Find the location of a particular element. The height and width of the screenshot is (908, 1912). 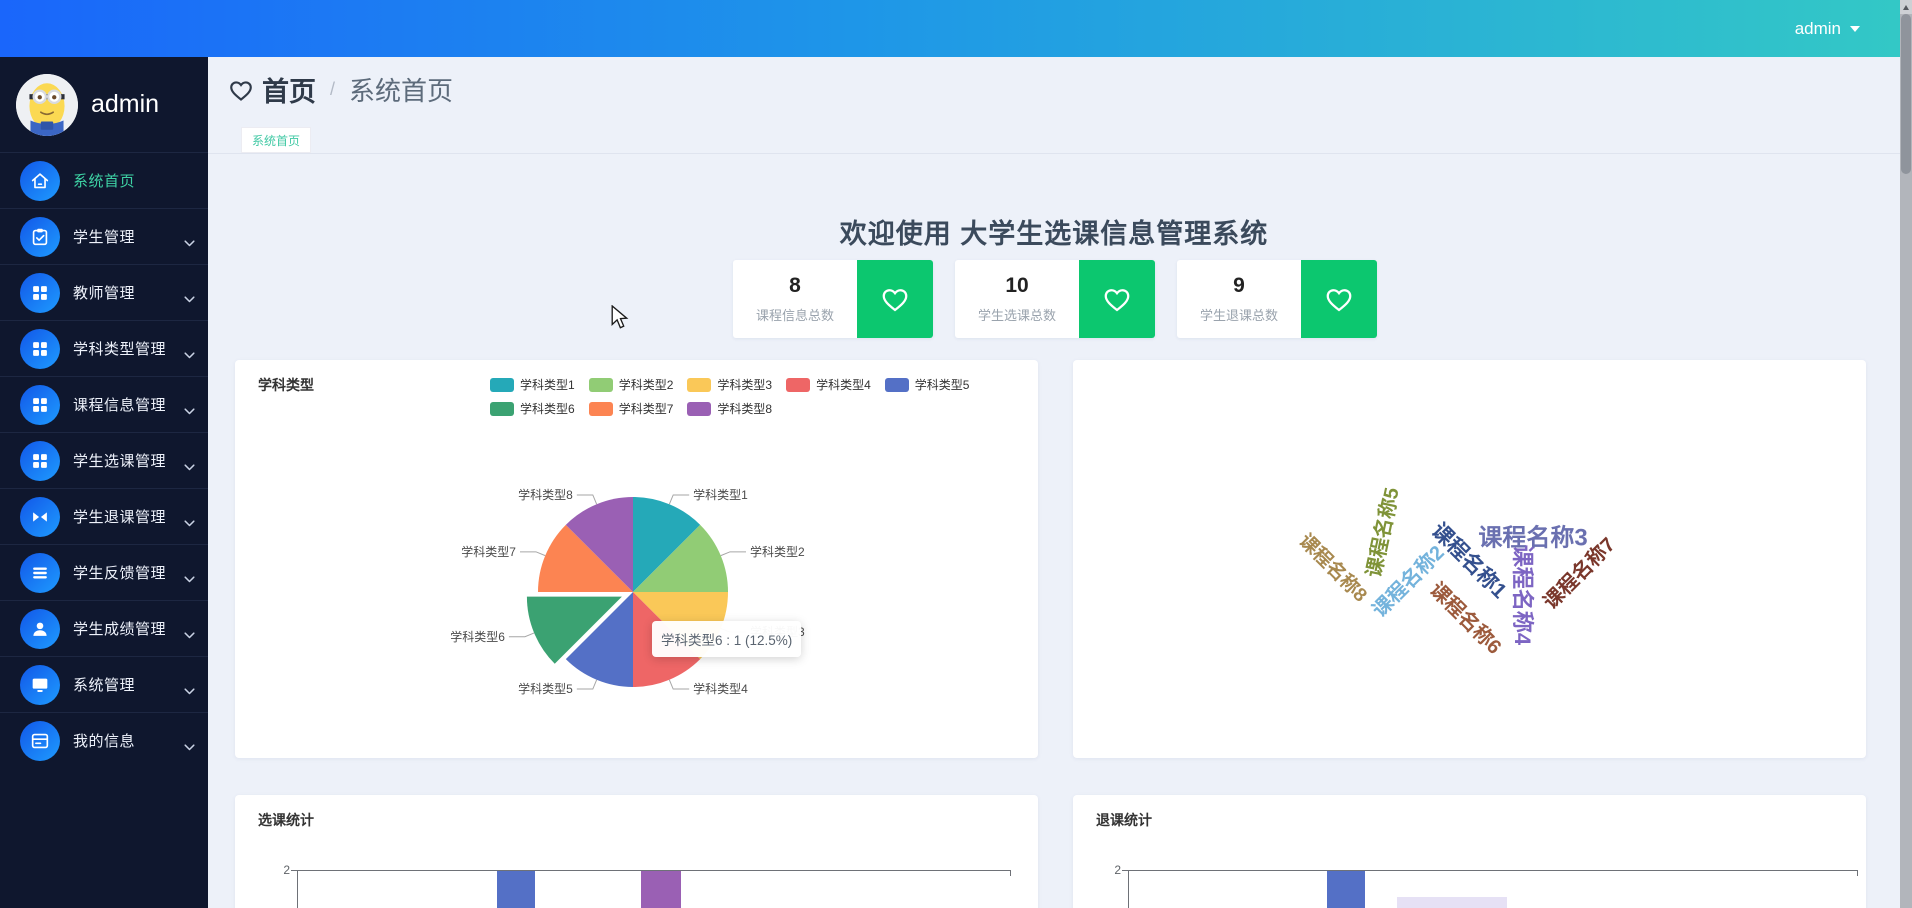

sidebar-item-label: 学科类型管理 is located at coordinates (120, 349).